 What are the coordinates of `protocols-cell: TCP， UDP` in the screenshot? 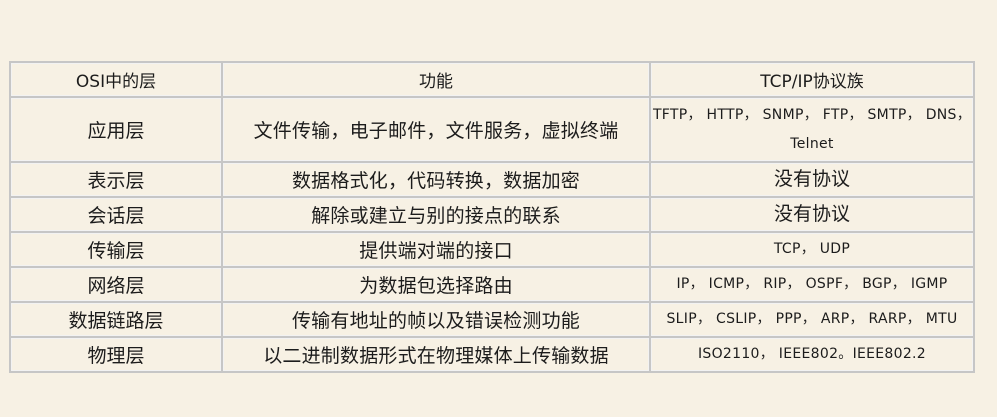 It's located at (812, 249).